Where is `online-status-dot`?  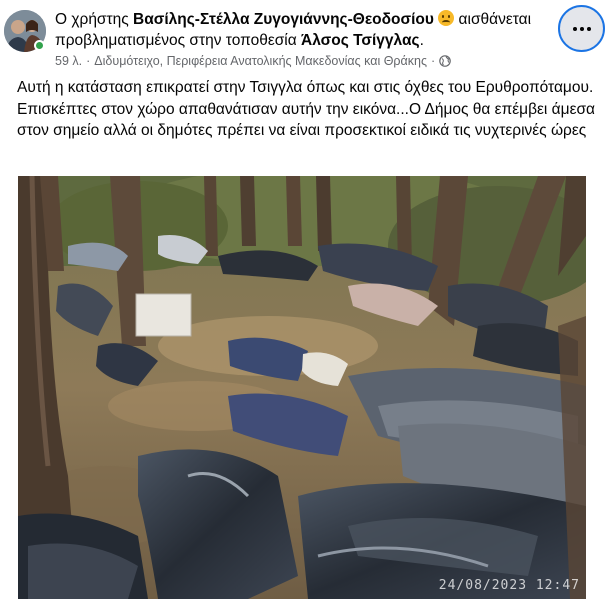
online-status-dot is located at coordinates (39, 45).